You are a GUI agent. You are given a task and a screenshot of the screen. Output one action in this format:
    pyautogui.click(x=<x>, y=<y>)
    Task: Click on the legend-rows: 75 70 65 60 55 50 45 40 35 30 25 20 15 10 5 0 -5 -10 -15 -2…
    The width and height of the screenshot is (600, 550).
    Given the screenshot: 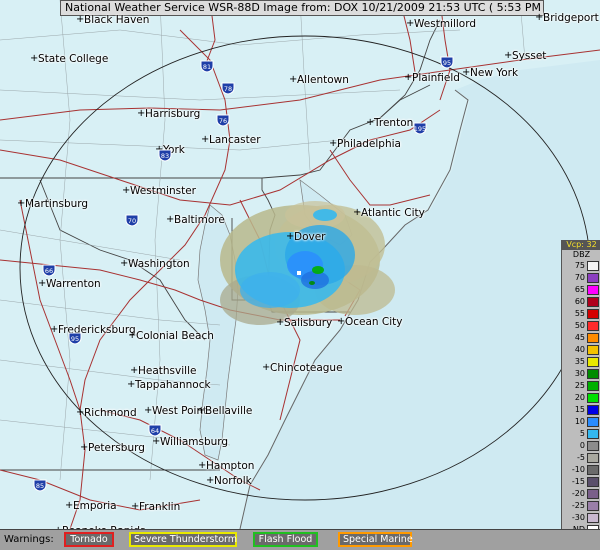 What is the action you would take?
    pyautogui.click(x=581, y=398)
    